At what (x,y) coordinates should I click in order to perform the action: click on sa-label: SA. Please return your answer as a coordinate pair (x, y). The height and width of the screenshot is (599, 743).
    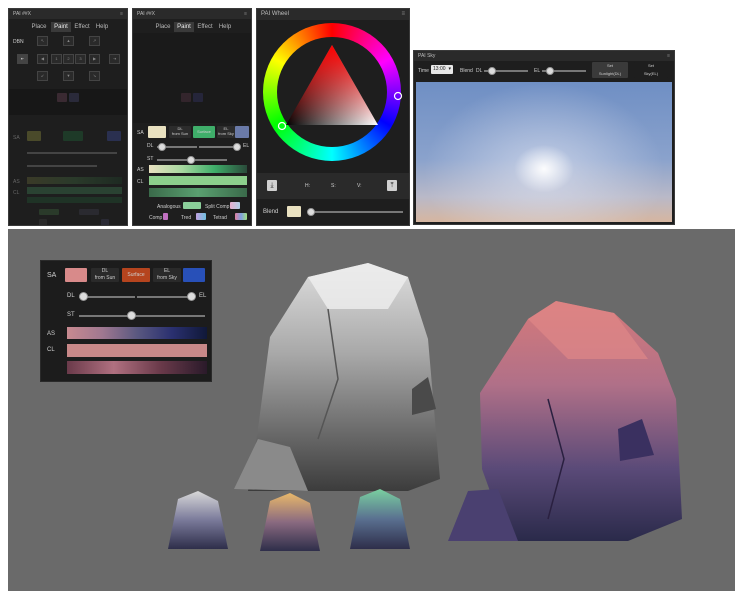
    Looking at the image, I should click on (140, 133).